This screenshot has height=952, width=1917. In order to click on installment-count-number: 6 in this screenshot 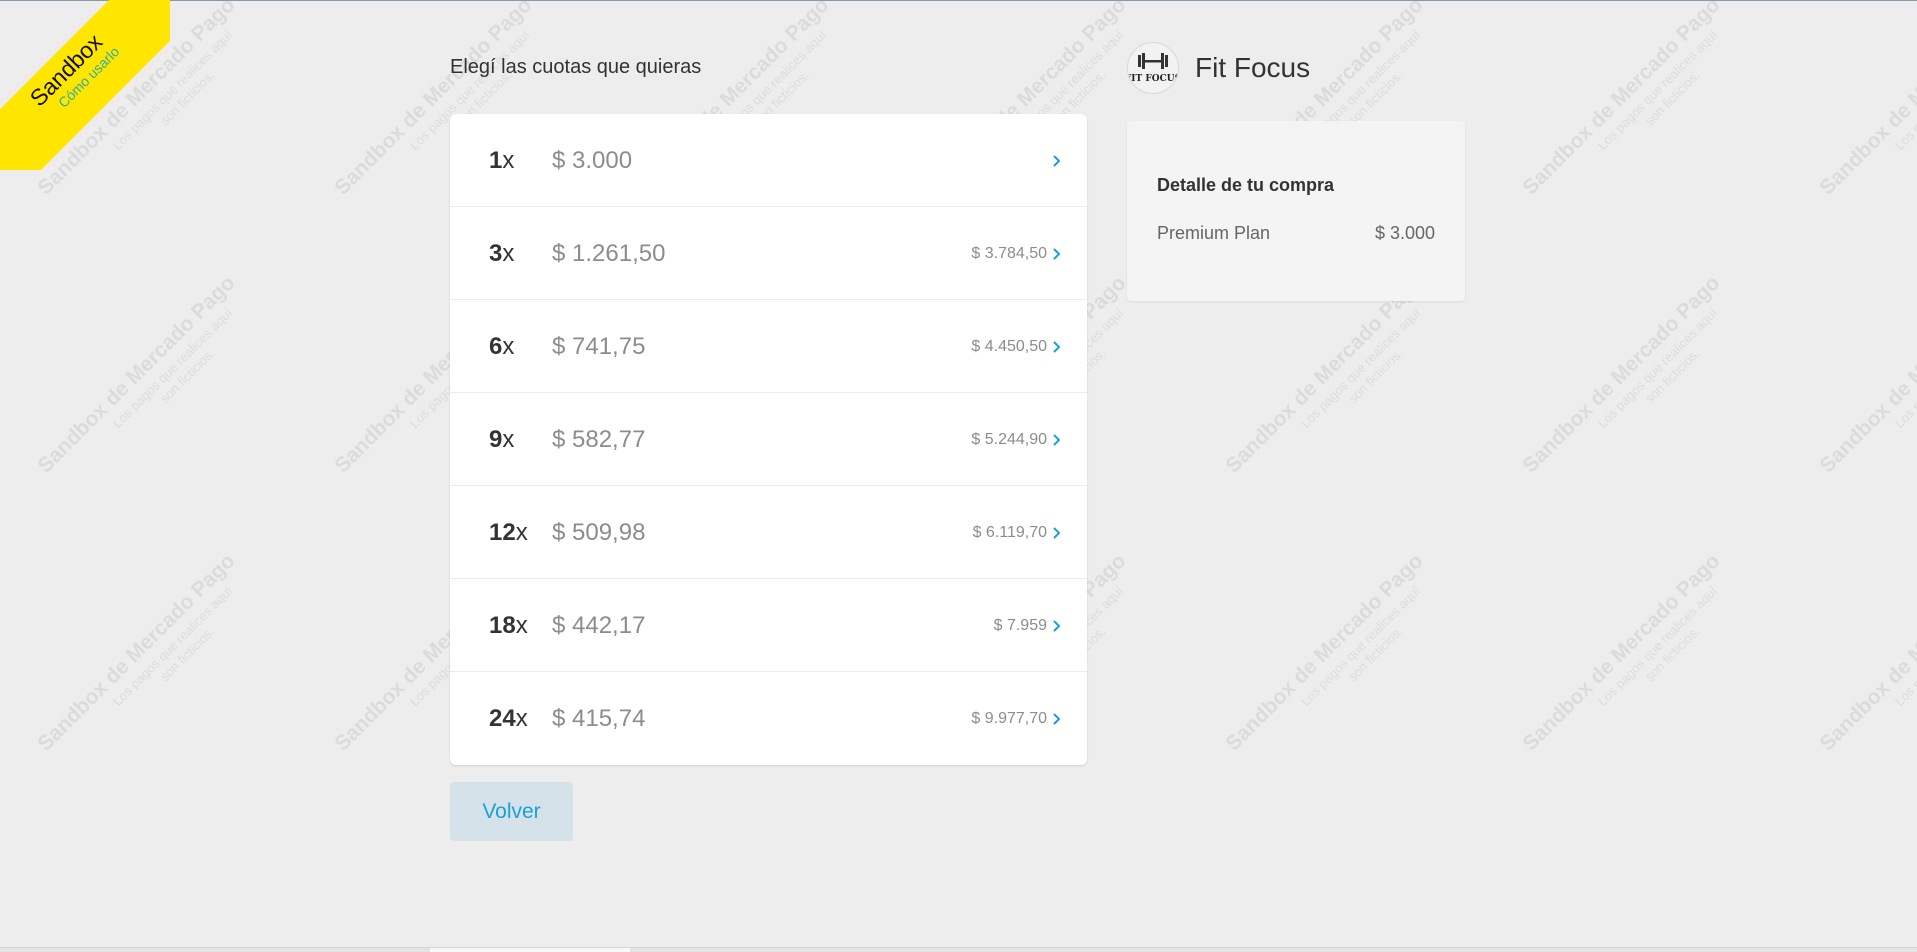, I will do `click(496, 346)`.